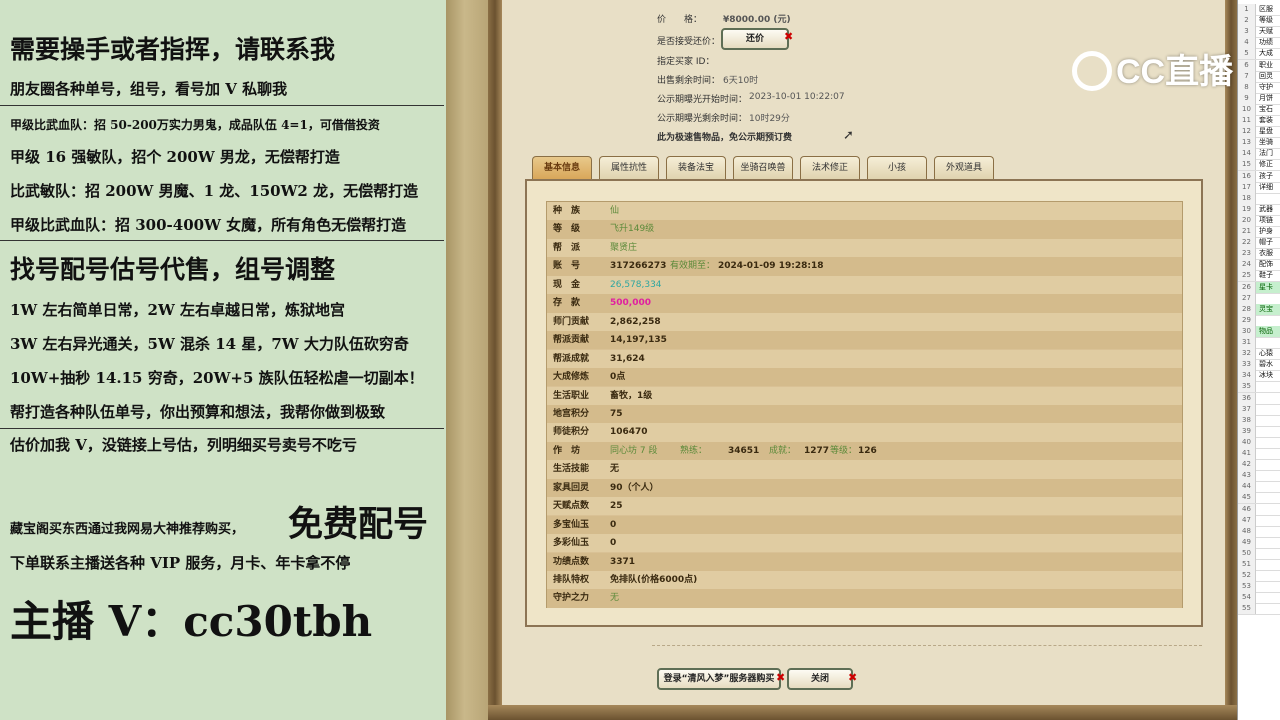 The width and height of the screenshot is (1280, 720). I want to click on sheet-cell: 碧水, so click(1266, 364).